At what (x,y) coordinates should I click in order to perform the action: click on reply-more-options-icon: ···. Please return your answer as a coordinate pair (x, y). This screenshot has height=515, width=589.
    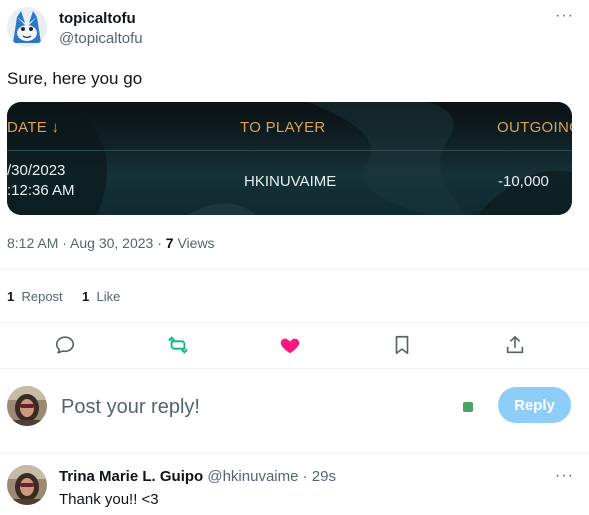
    Looking at the image, I should click on (564, 476).